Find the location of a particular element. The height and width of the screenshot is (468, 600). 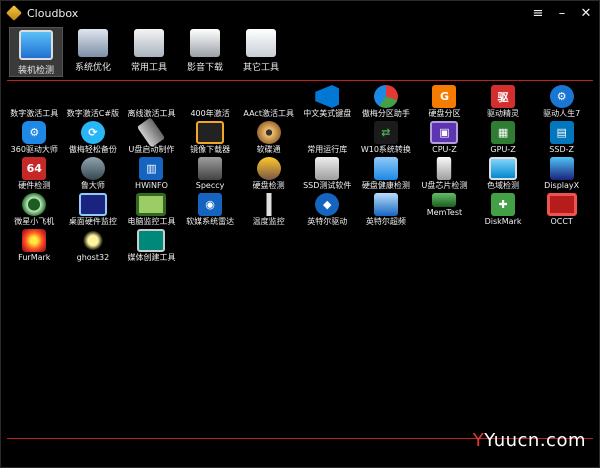

window-title: Cloudbox is located at coordinates (53, 13).